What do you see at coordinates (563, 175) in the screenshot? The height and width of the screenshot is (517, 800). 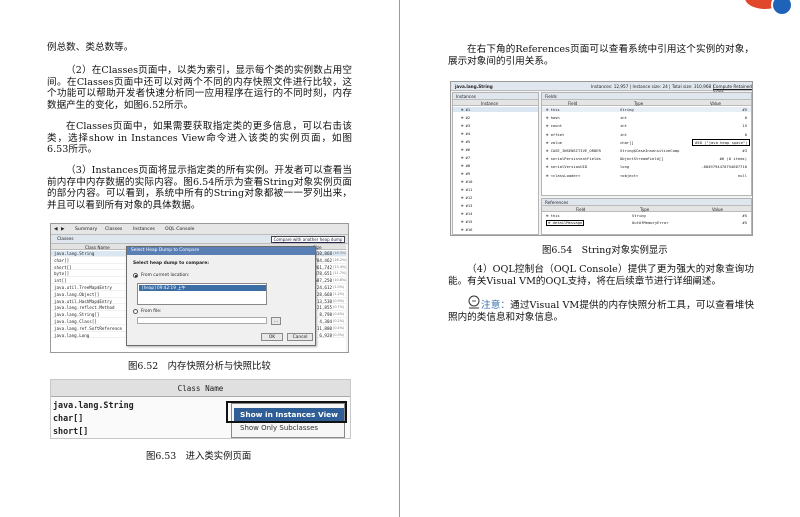 I see `field-name-cell: ⊕ <classLoader>` at bounding box center [563, 175].